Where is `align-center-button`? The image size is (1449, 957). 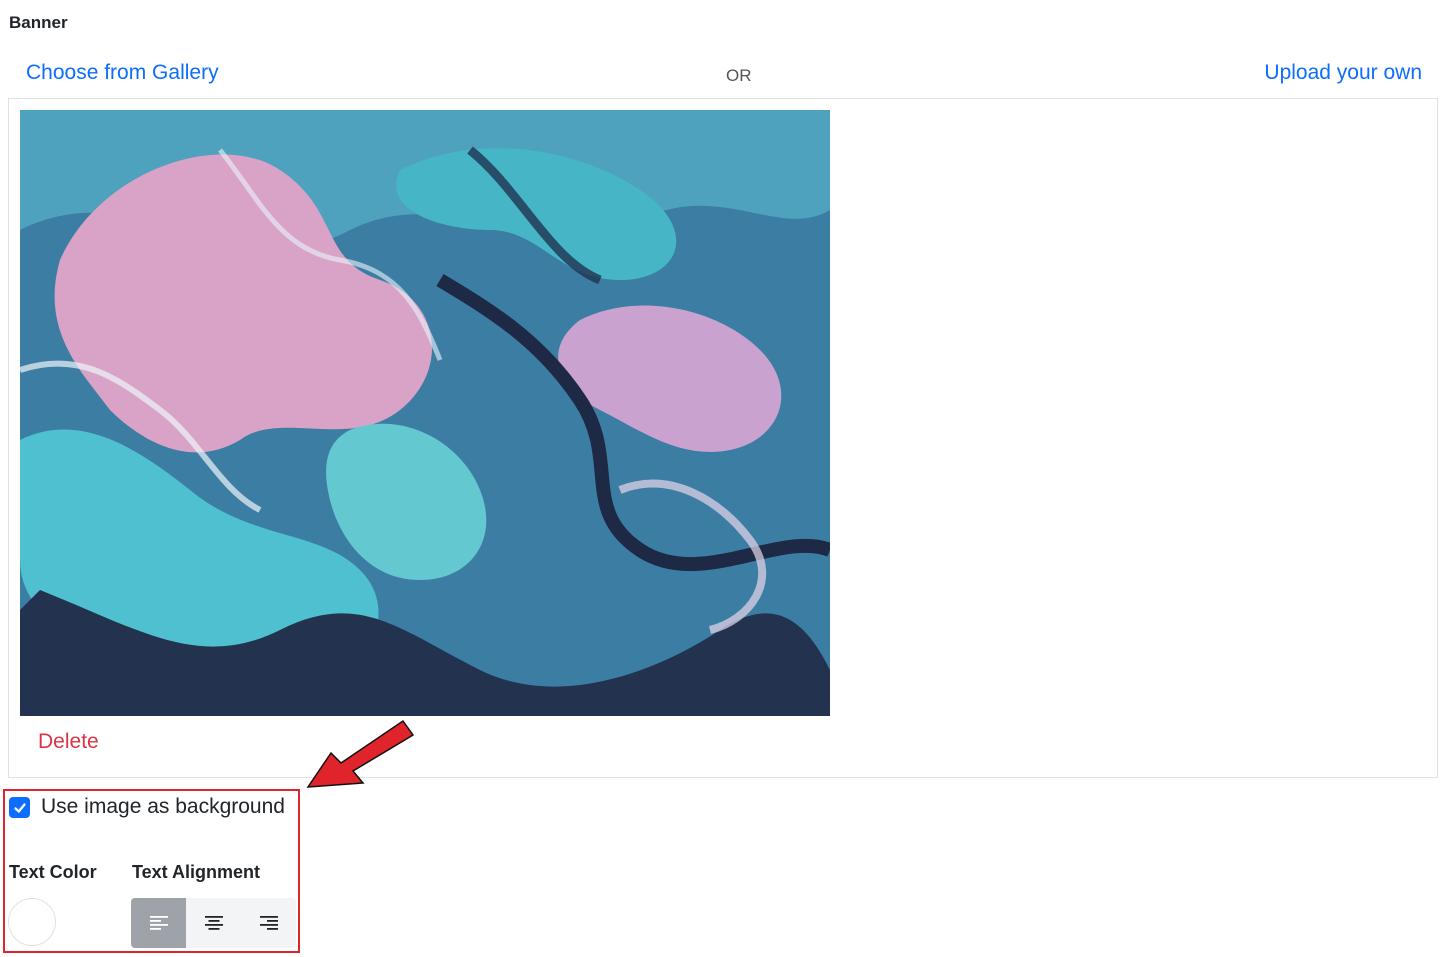
align-center-button is located at coordinates (213, 923).